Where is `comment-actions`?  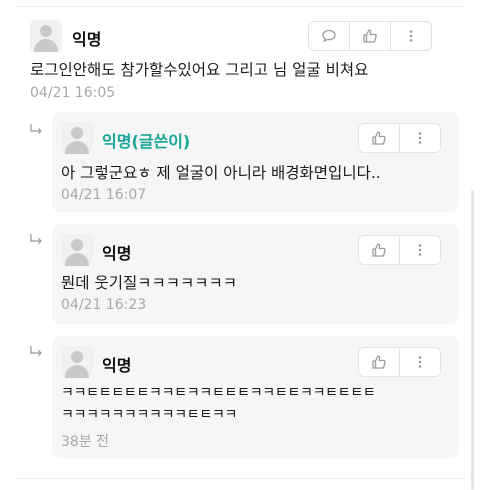
comment-actions is located at coordinates (370, 36).